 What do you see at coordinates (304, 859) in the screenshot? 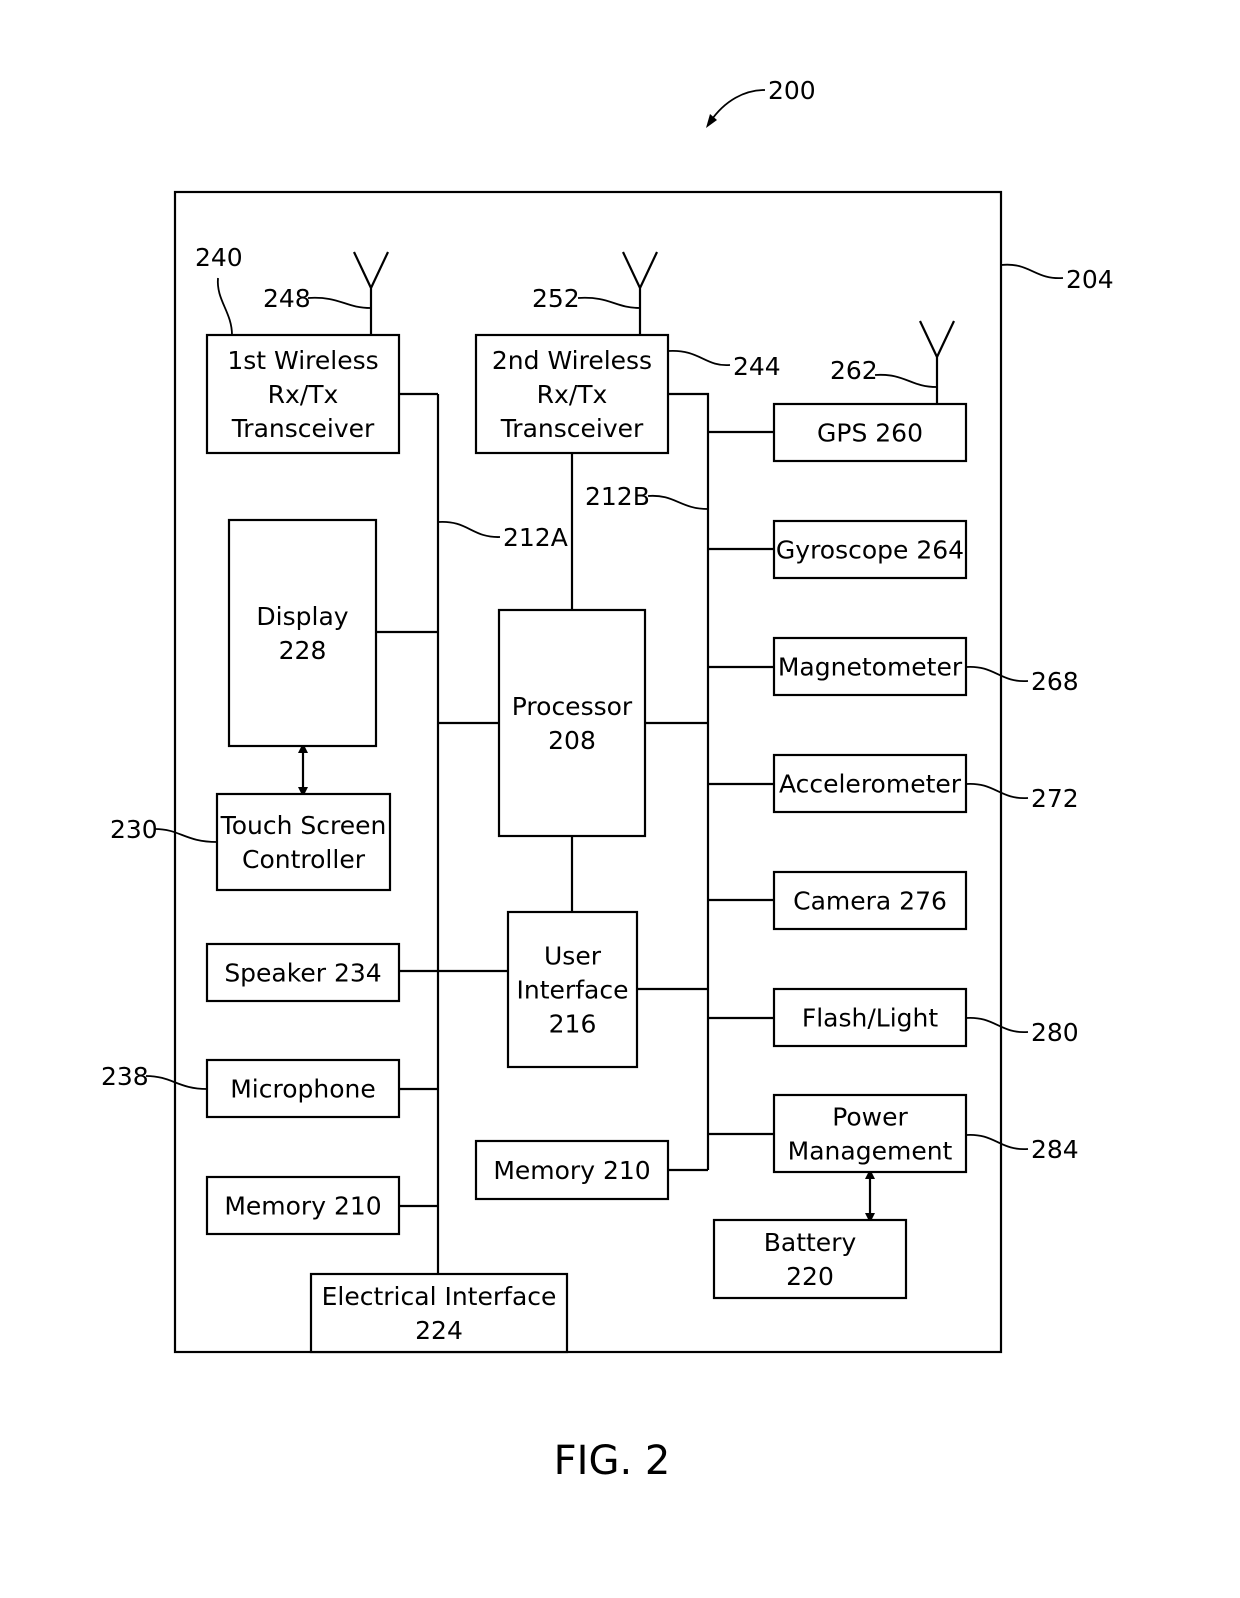
I see `block-label: Controller` at bounding box center [304, 859].